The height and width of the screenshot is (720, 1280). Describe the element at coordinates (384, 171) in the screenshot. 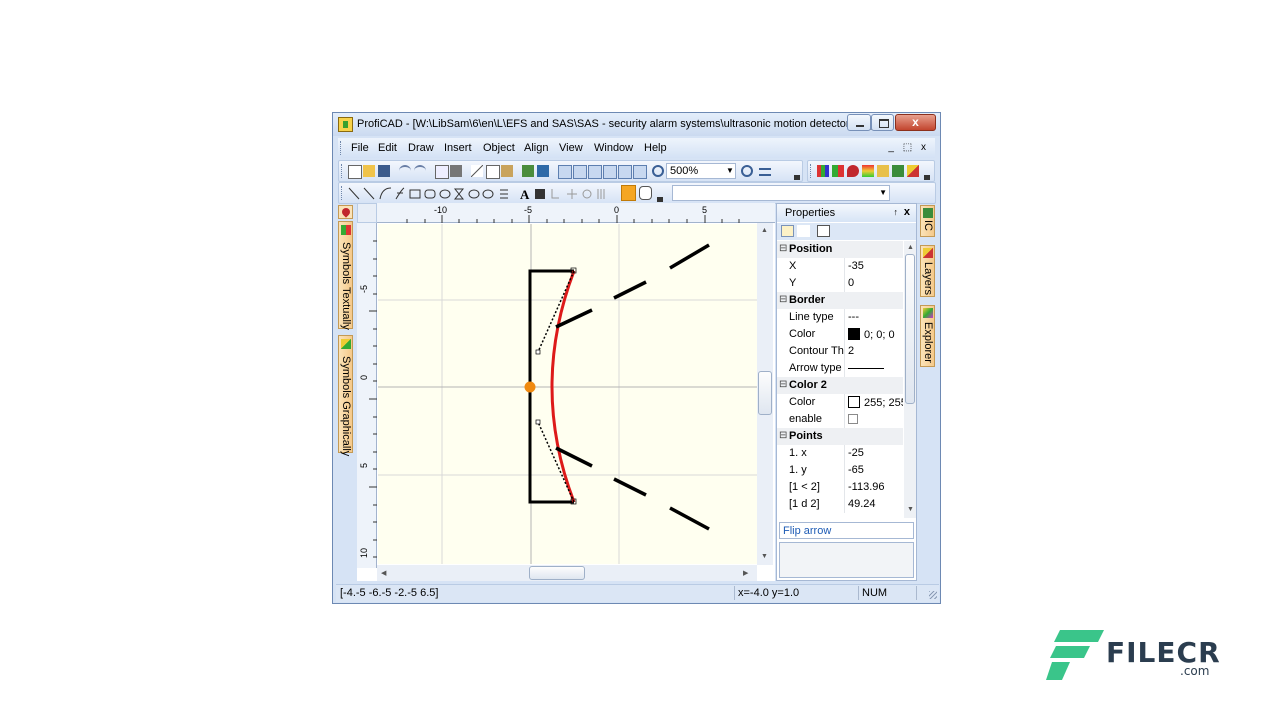

I see `save-icon` at that location.